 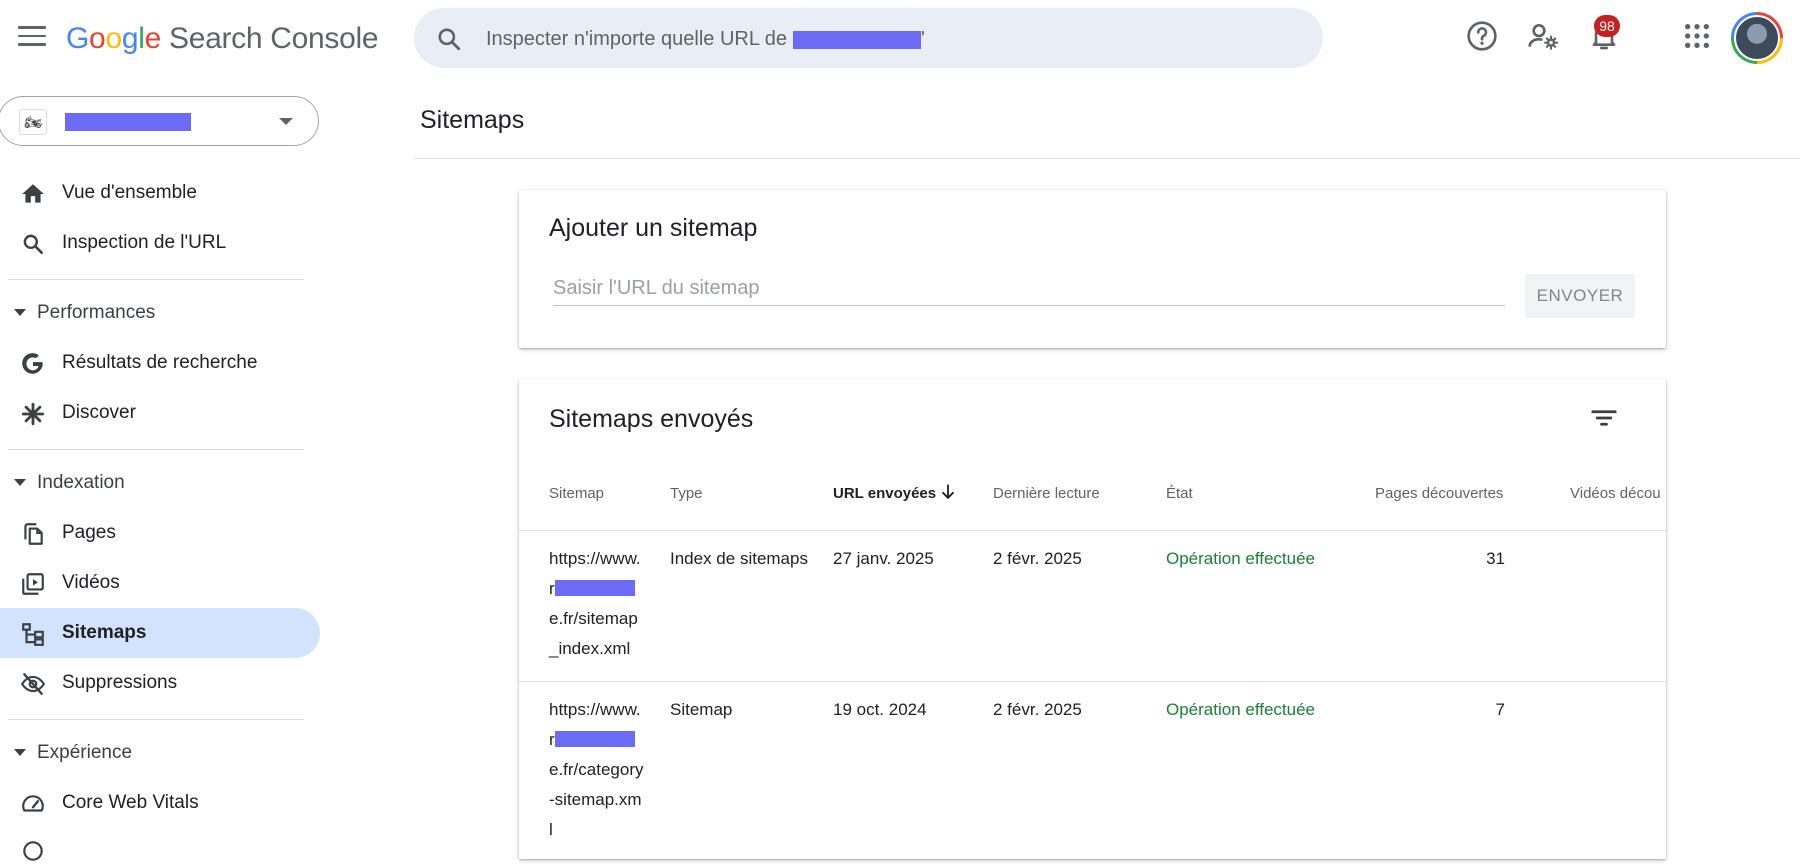 What do you see at coordinates (160, 583) in the screenshot?
I see `sidebar-item-videos: Vidéos` at bounding box center [160, 583].